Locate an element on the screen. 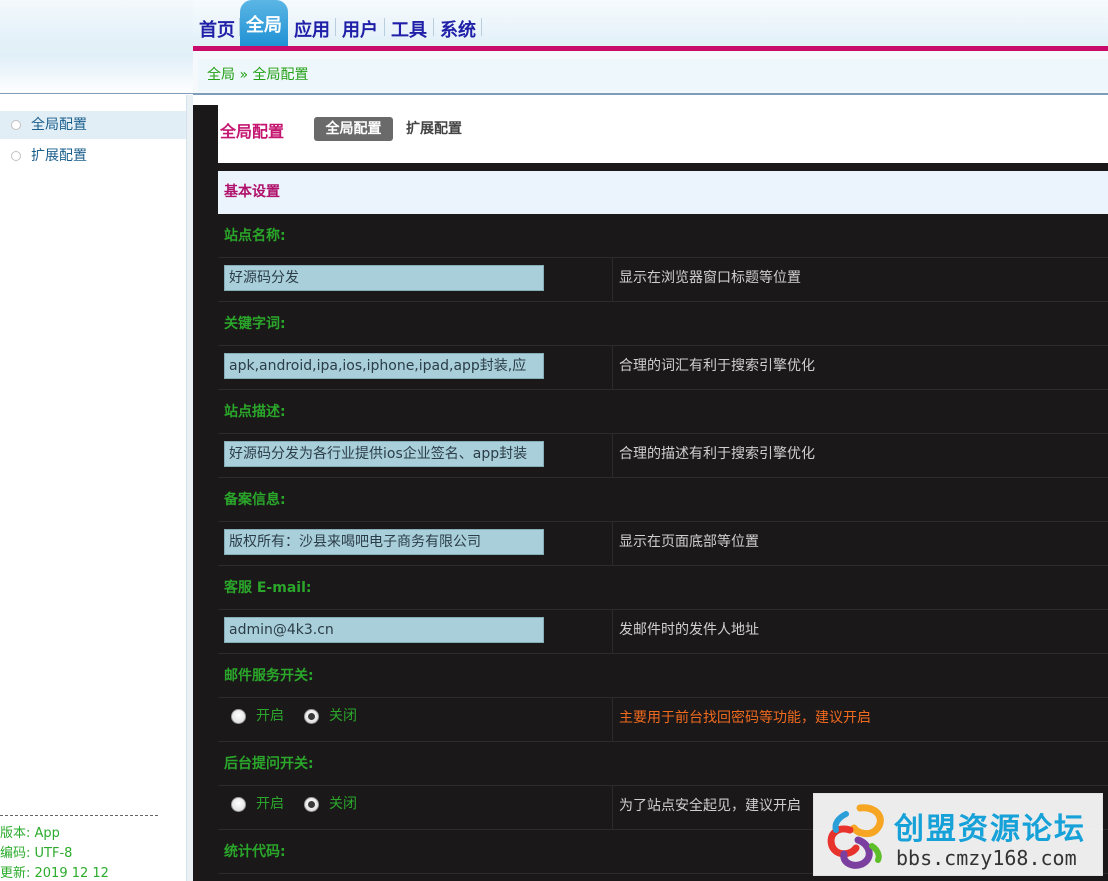 The image size is (1108, 881). mail-on-radio is located at coordinates (238, 716).